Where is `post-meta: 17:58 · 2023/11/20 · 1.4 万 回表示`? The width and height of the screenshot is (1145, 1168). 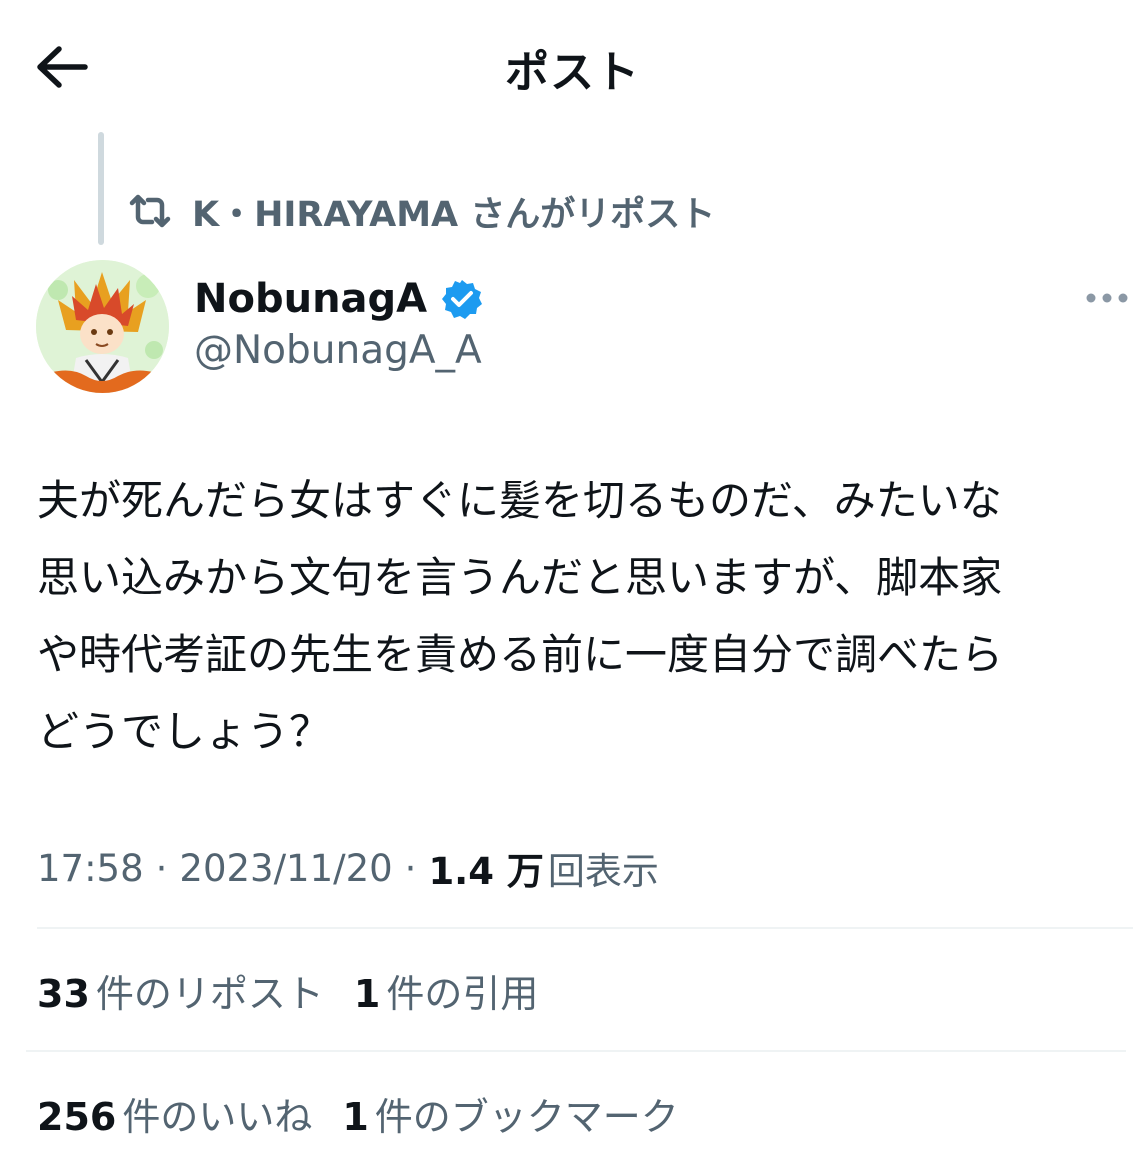
post-meta: 17:58 · 2023/11/20 · 1.4 万 回表示 is located at coordinates (348, 868).